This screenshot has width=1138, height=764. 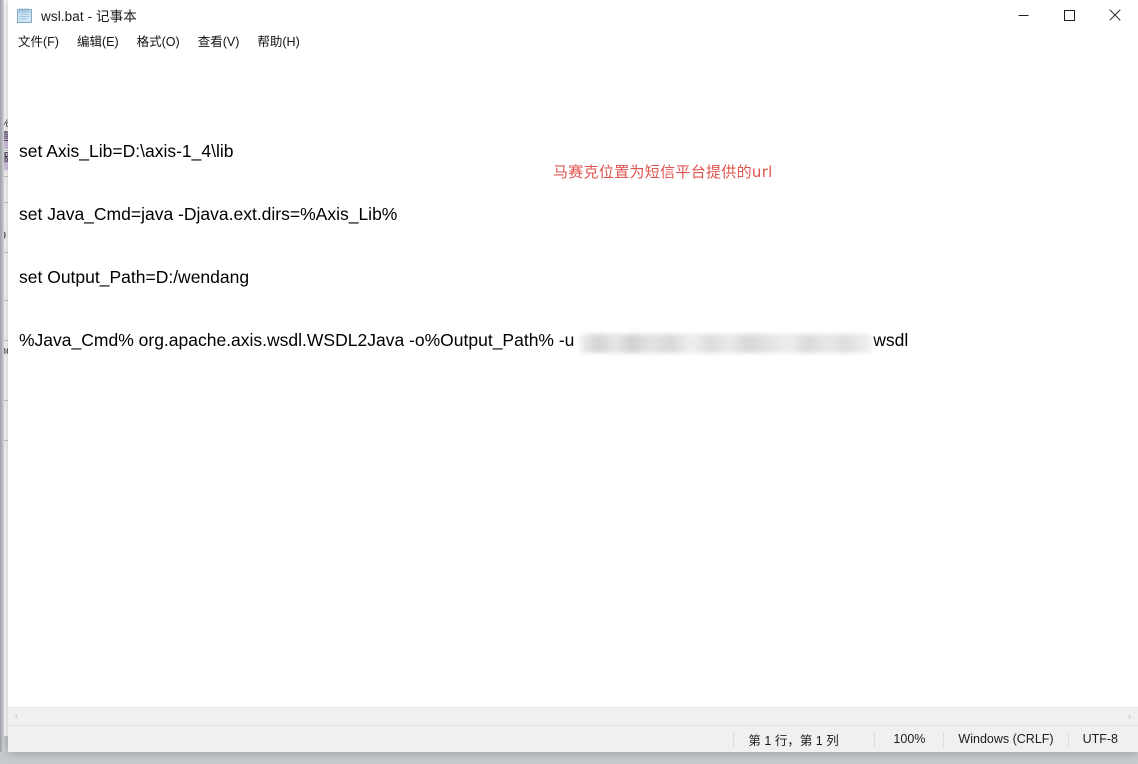 I want to click on scroll-left-arrow-icon: ‹, so click(x=16, y=716).